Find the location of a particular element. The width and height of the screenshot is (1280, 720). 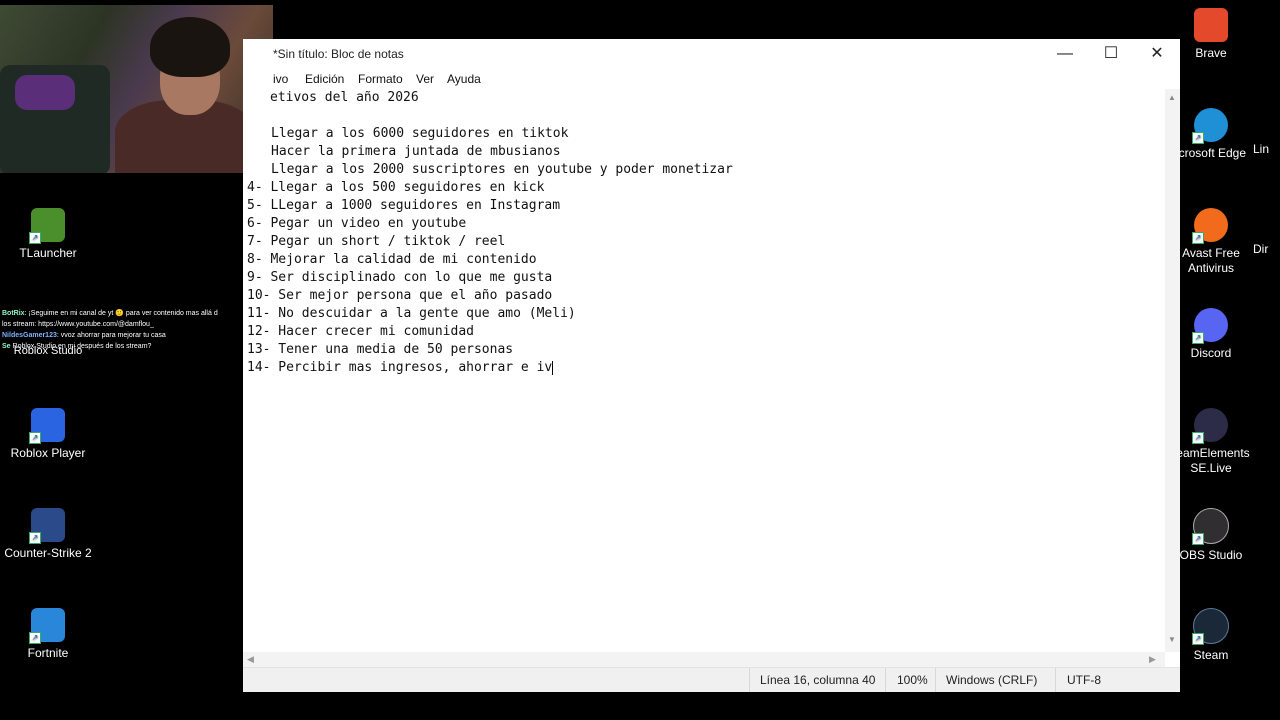

status-zoom: 100% is located at coordinates (912, 680).